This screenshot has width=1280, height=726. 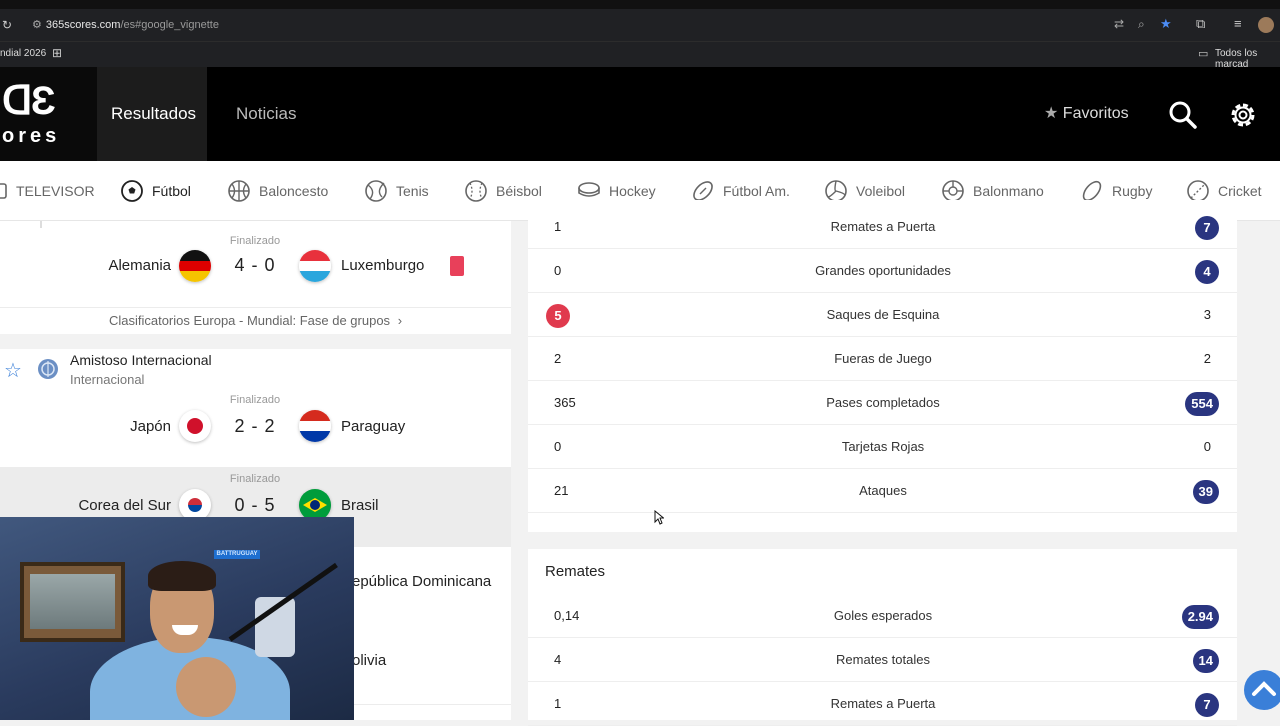 What do you see at coordinates (1008, 191) in the screenshot?
I see `sport-label: Balonmano` at bounding box center [1008, 191].